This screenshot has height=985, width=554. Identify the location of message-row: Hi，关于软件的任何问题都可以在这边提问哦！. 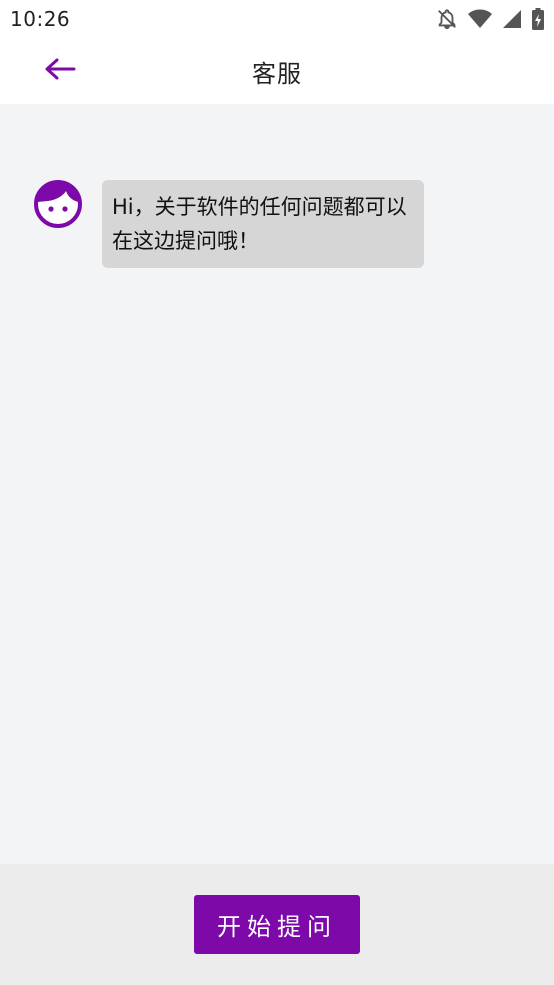
(229, 224).